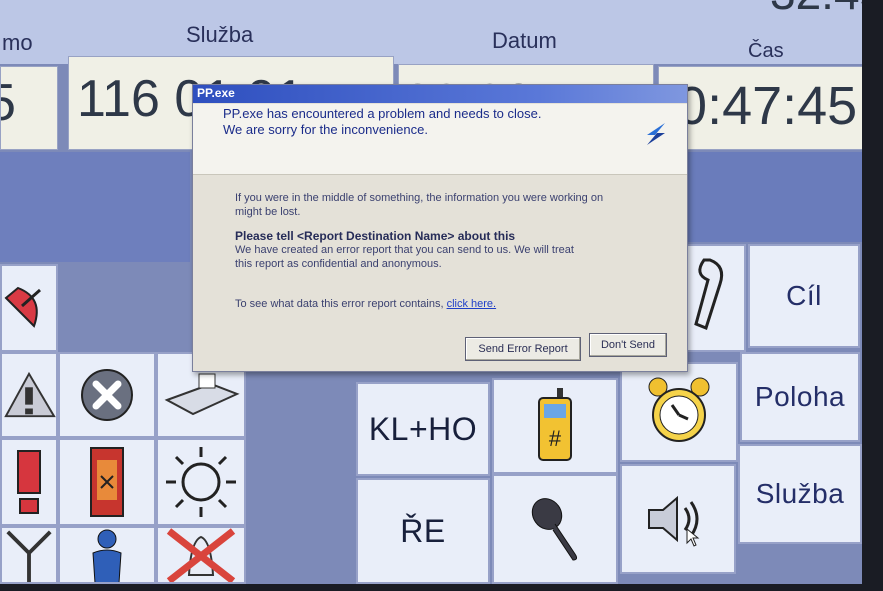  I want to click on tile-antenna, so click(29, 555).